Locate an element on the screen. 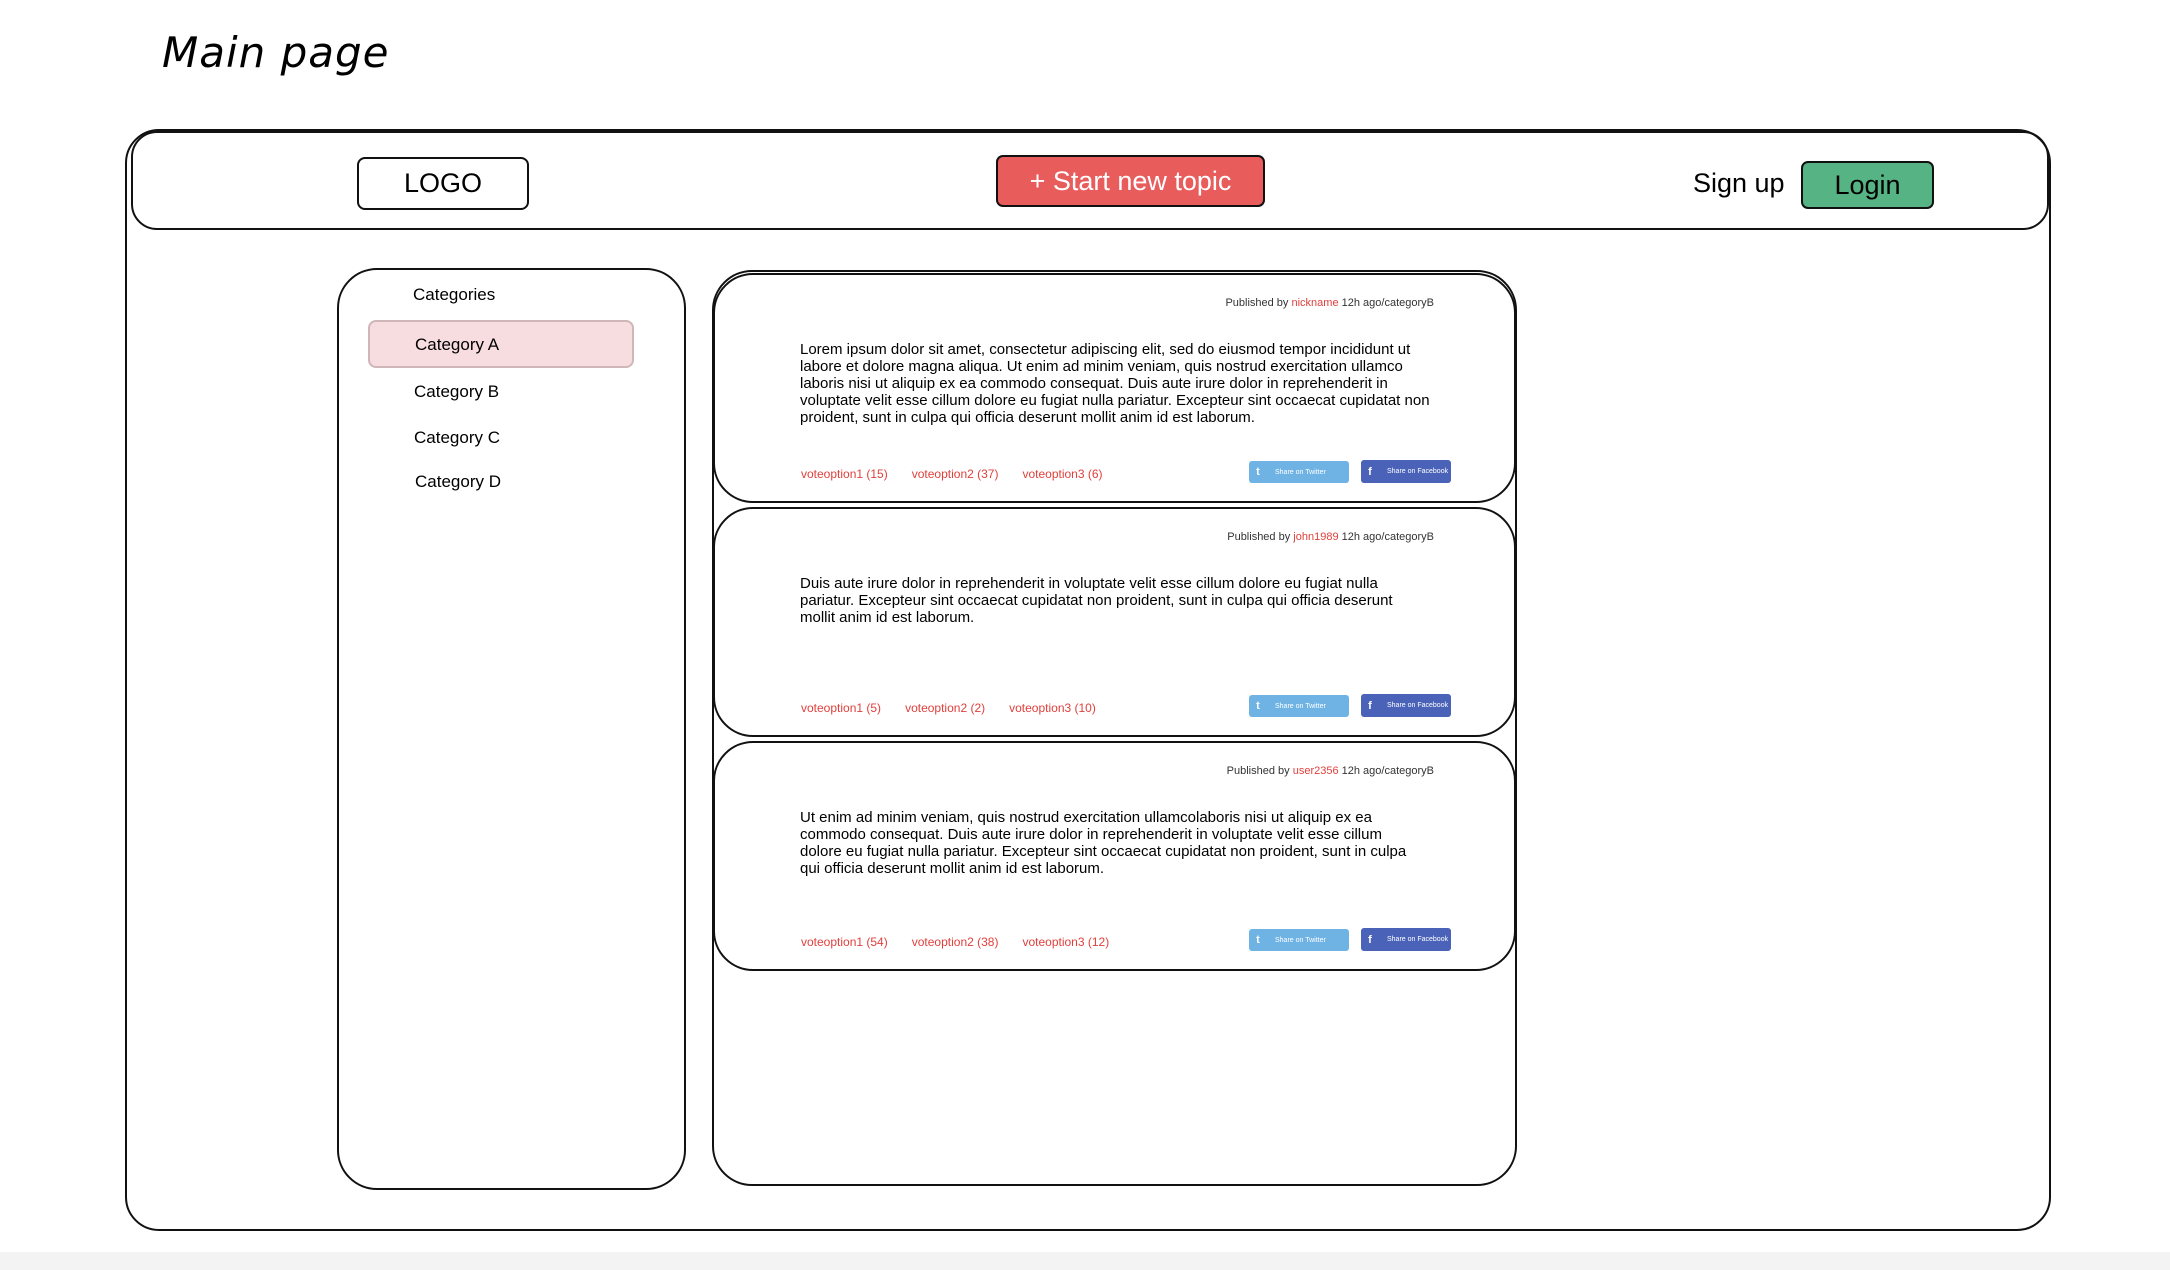  categories-sidebar is located at coordinates (511, 729).